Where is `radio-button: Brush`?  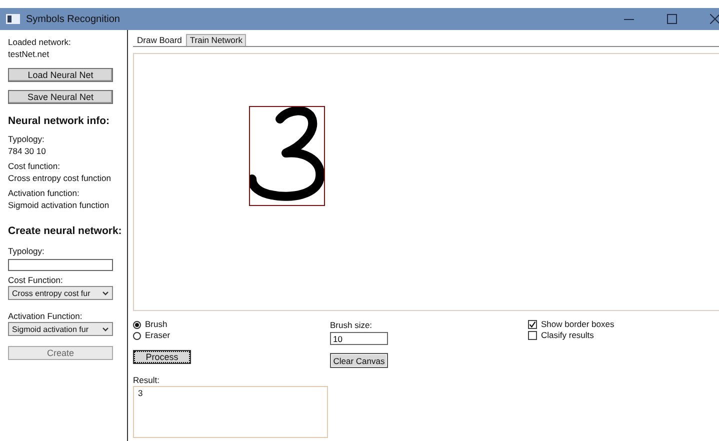
radio-button: Brush is located at coordinates (231, 324).